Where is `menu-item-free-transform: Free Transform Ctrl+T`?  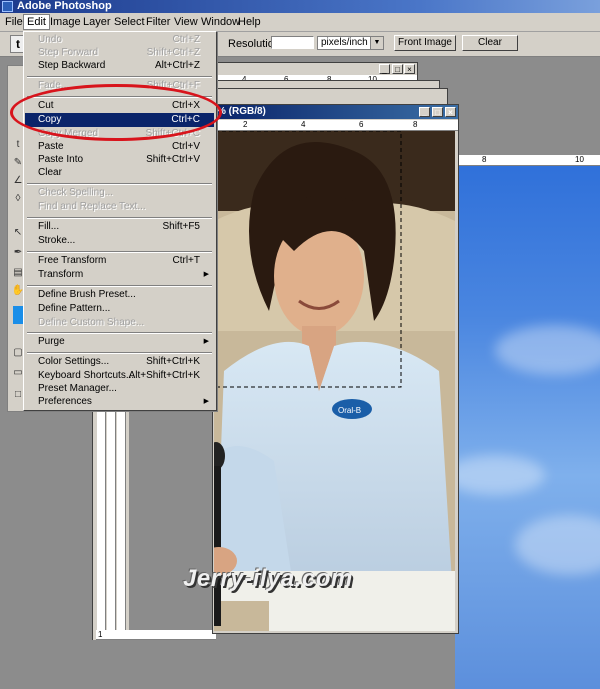 menu-item-free-transform: Free Transform Ctrl+T is located at coordinates (119, 261).